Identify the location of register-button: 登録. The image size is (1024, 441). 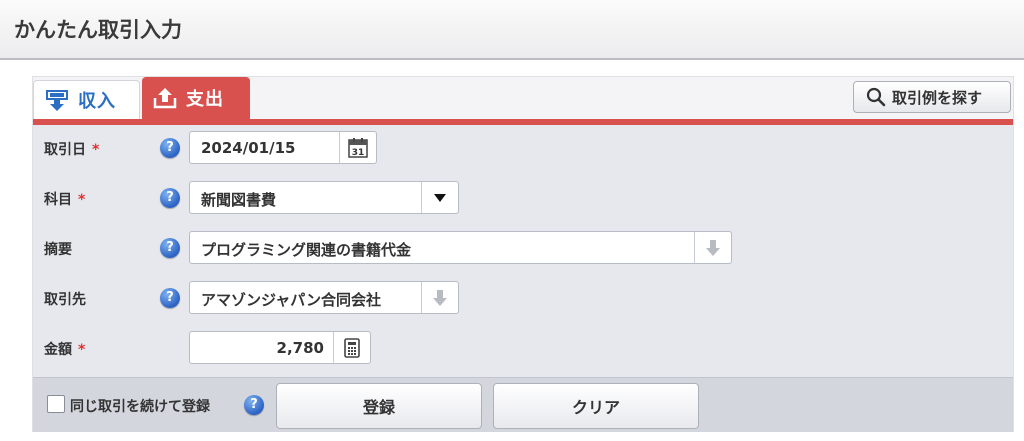
(379, 406).